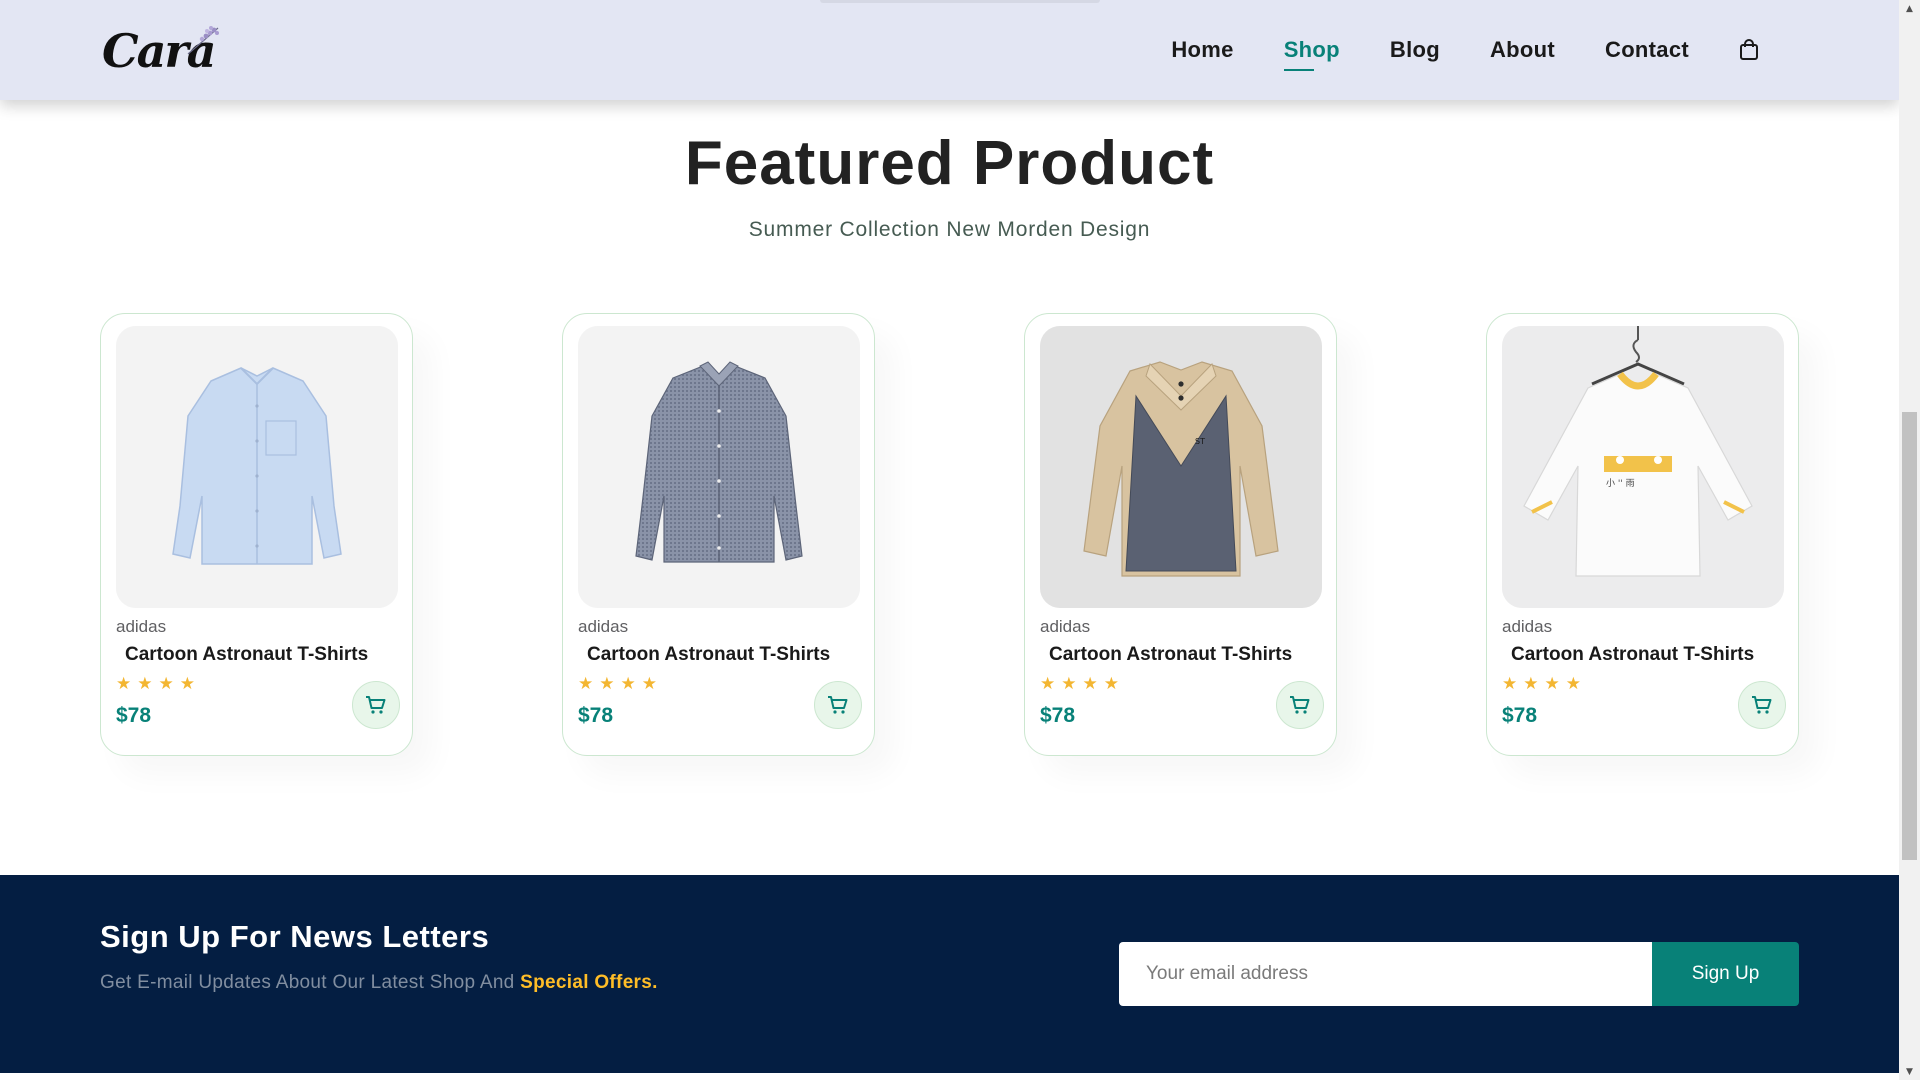  Describe the element at coordinates (1385, 974) in the screenshot. I see `email-input` at that location.